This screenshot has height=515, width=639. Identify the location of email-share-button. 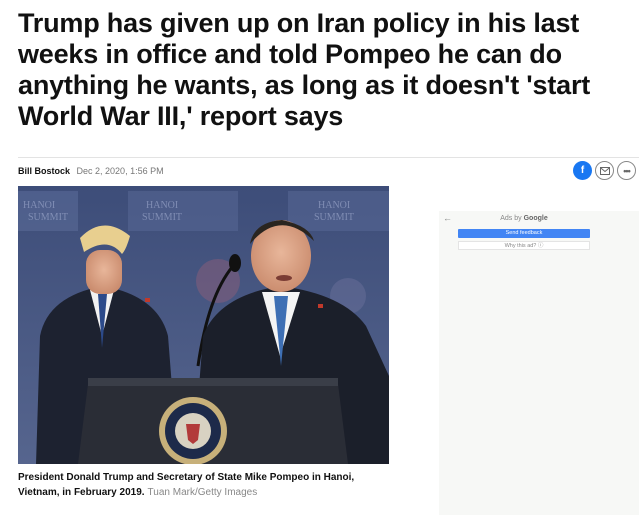
(604, 170).